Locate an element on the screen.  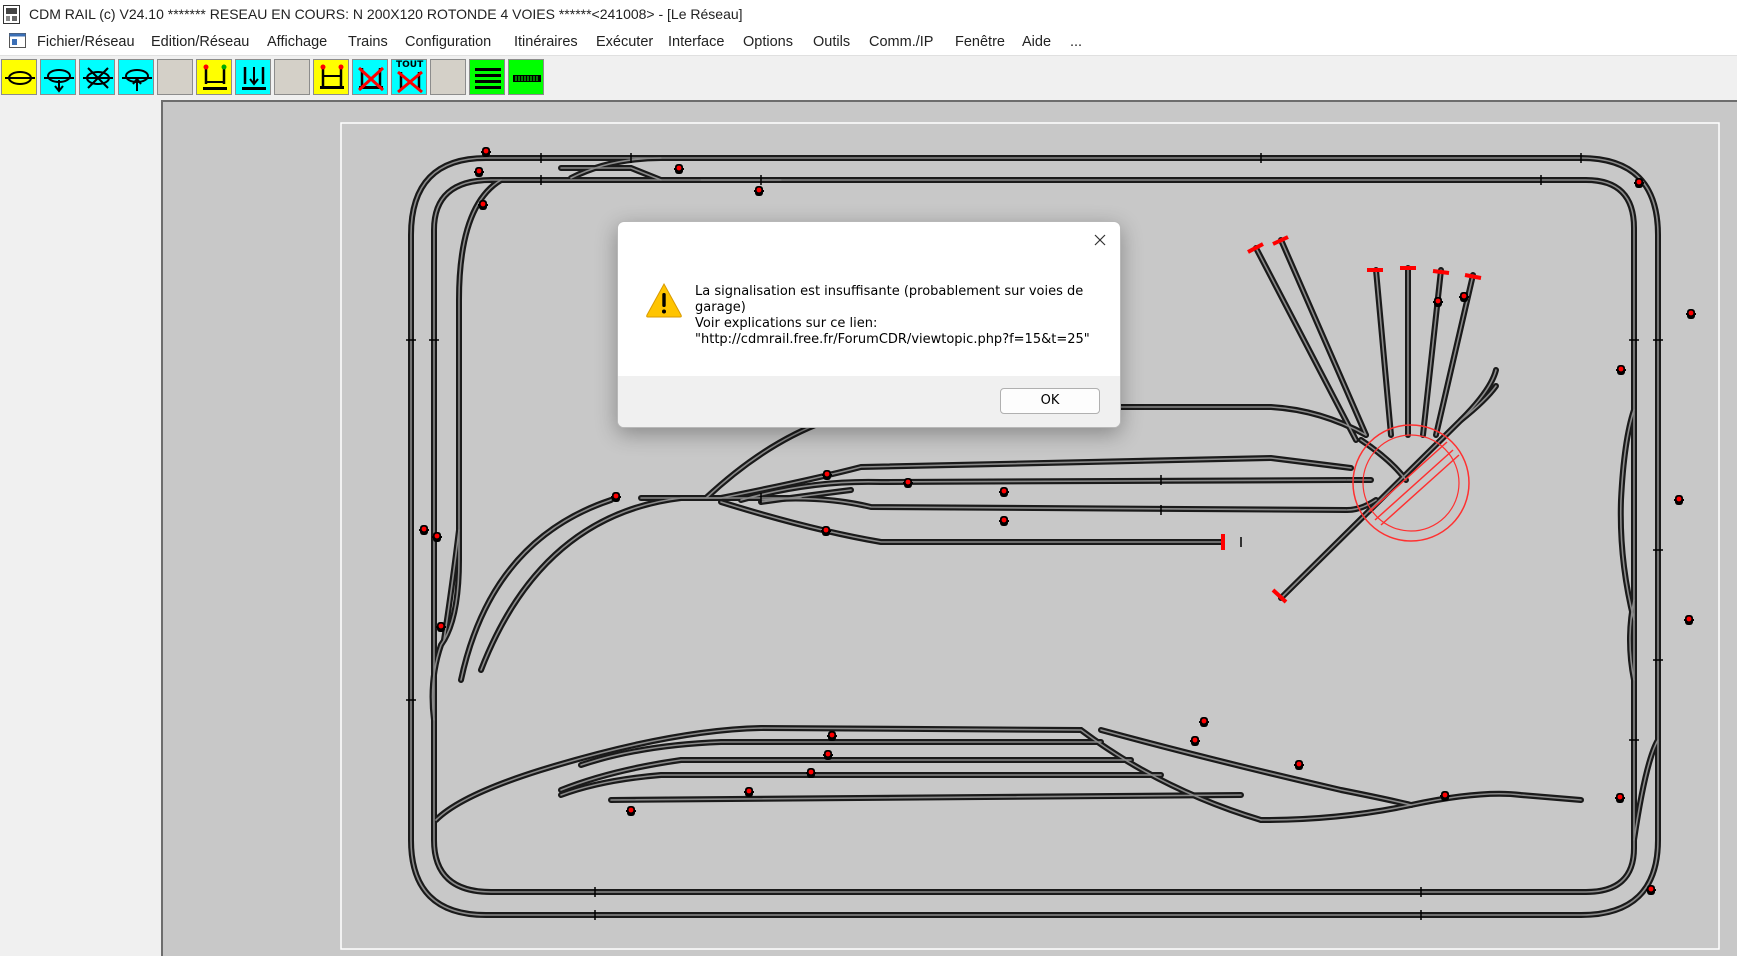
menu-fichier-reseau: Fichier/Réseau is located at coordinates (86, 42).